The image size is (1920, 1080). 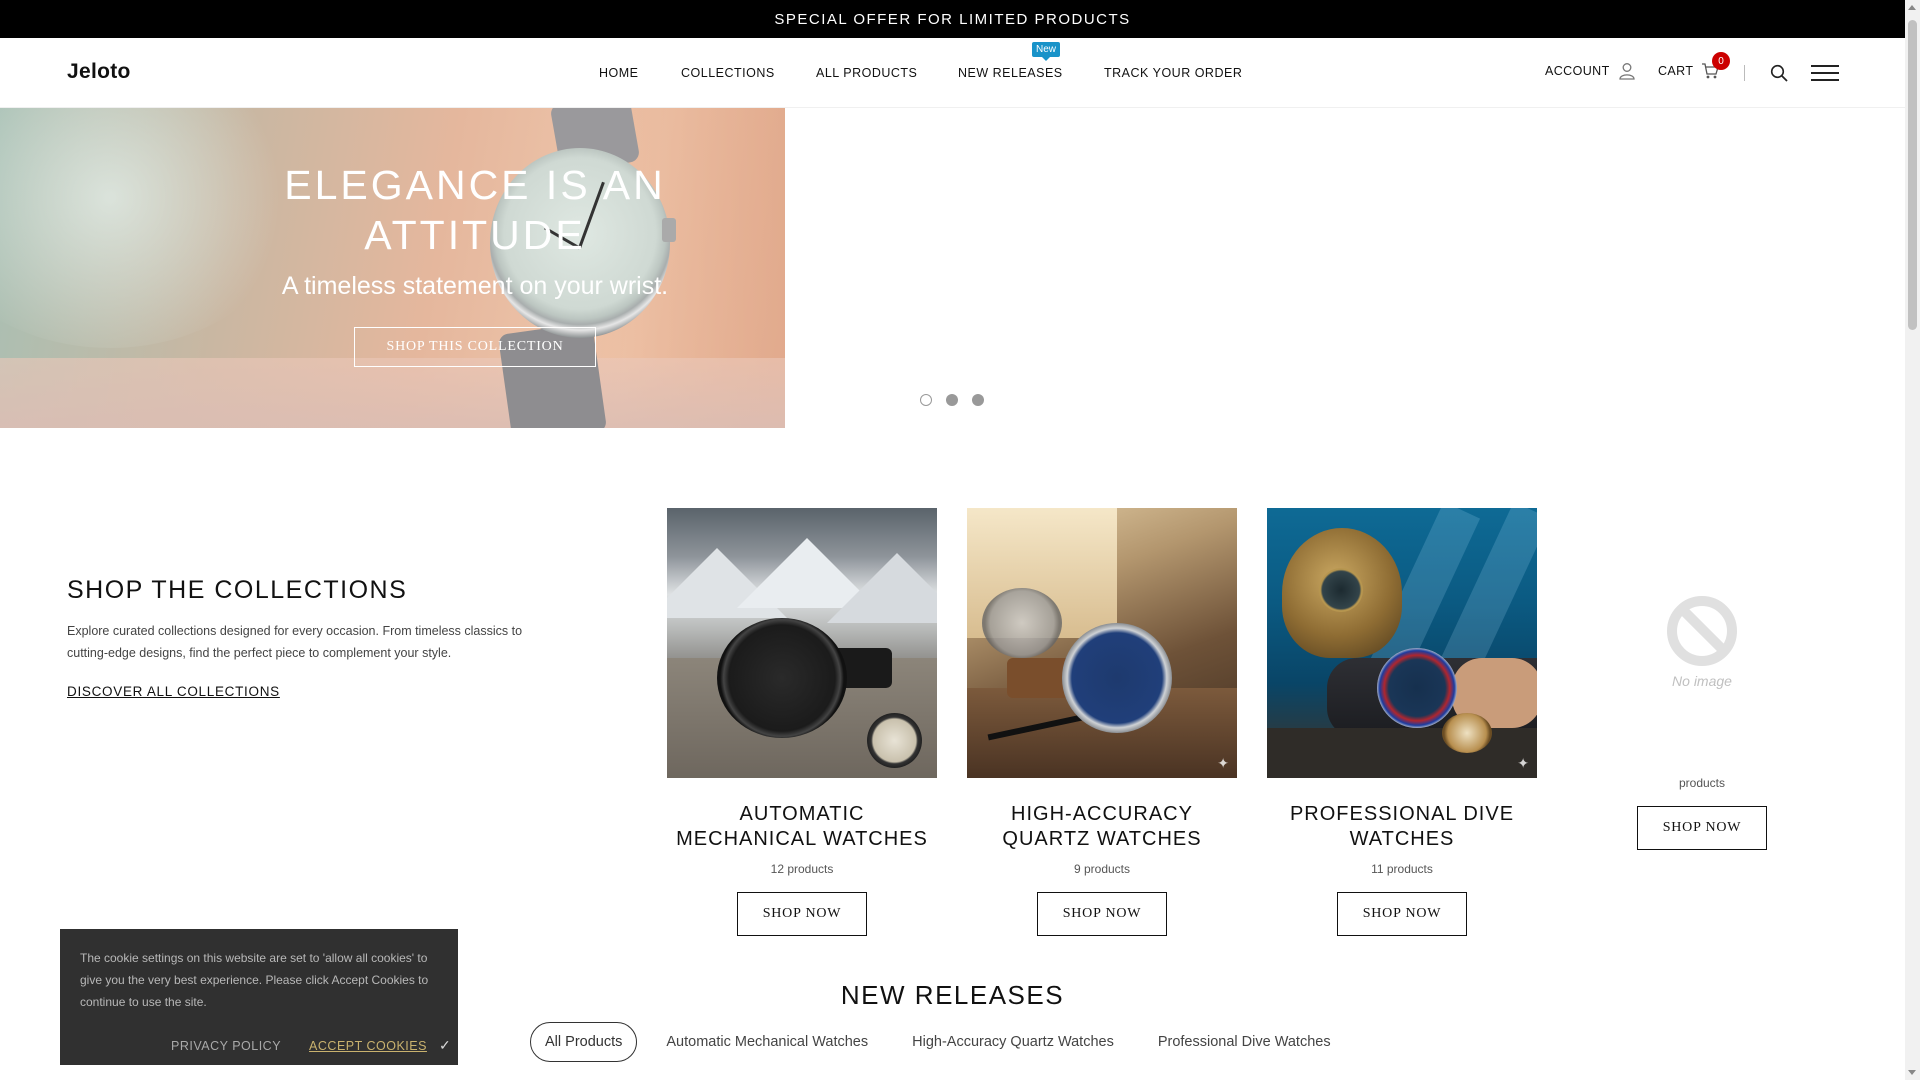 I want to click on filter-quartz: High-Accuracy Quartz Watches, so click(x=1013, y=1042).